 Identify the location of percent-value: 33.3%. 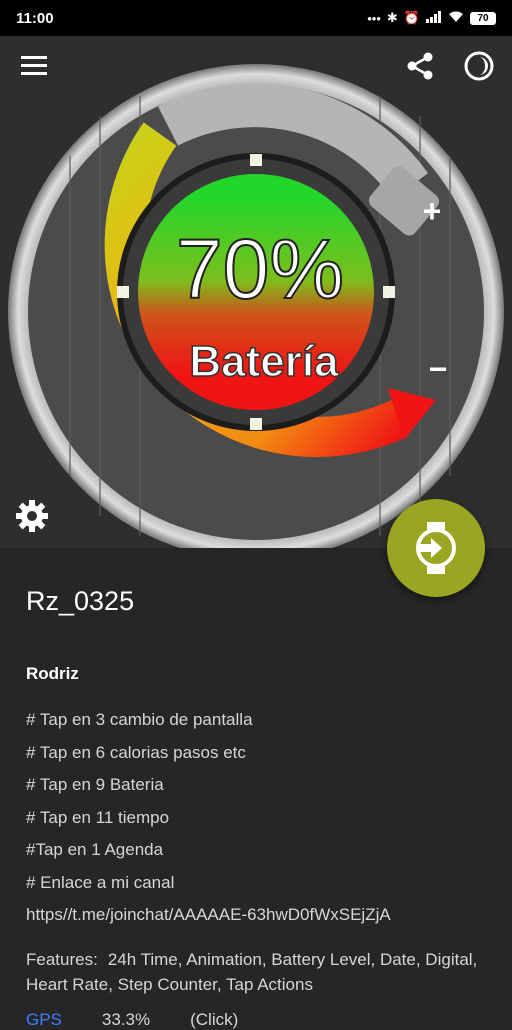
(126, 1019).